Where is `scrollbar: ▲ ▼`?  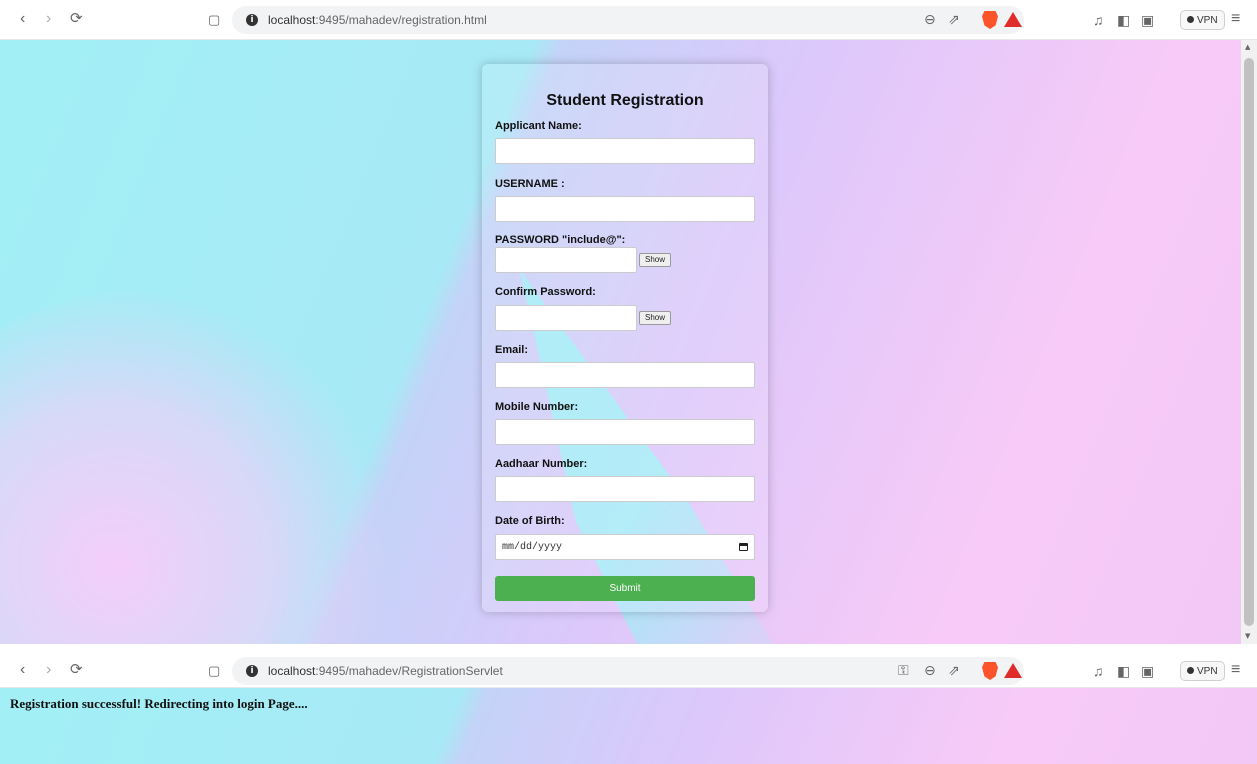 scrollbar: ▲ ▼ is located at coordinates (1249, 342).